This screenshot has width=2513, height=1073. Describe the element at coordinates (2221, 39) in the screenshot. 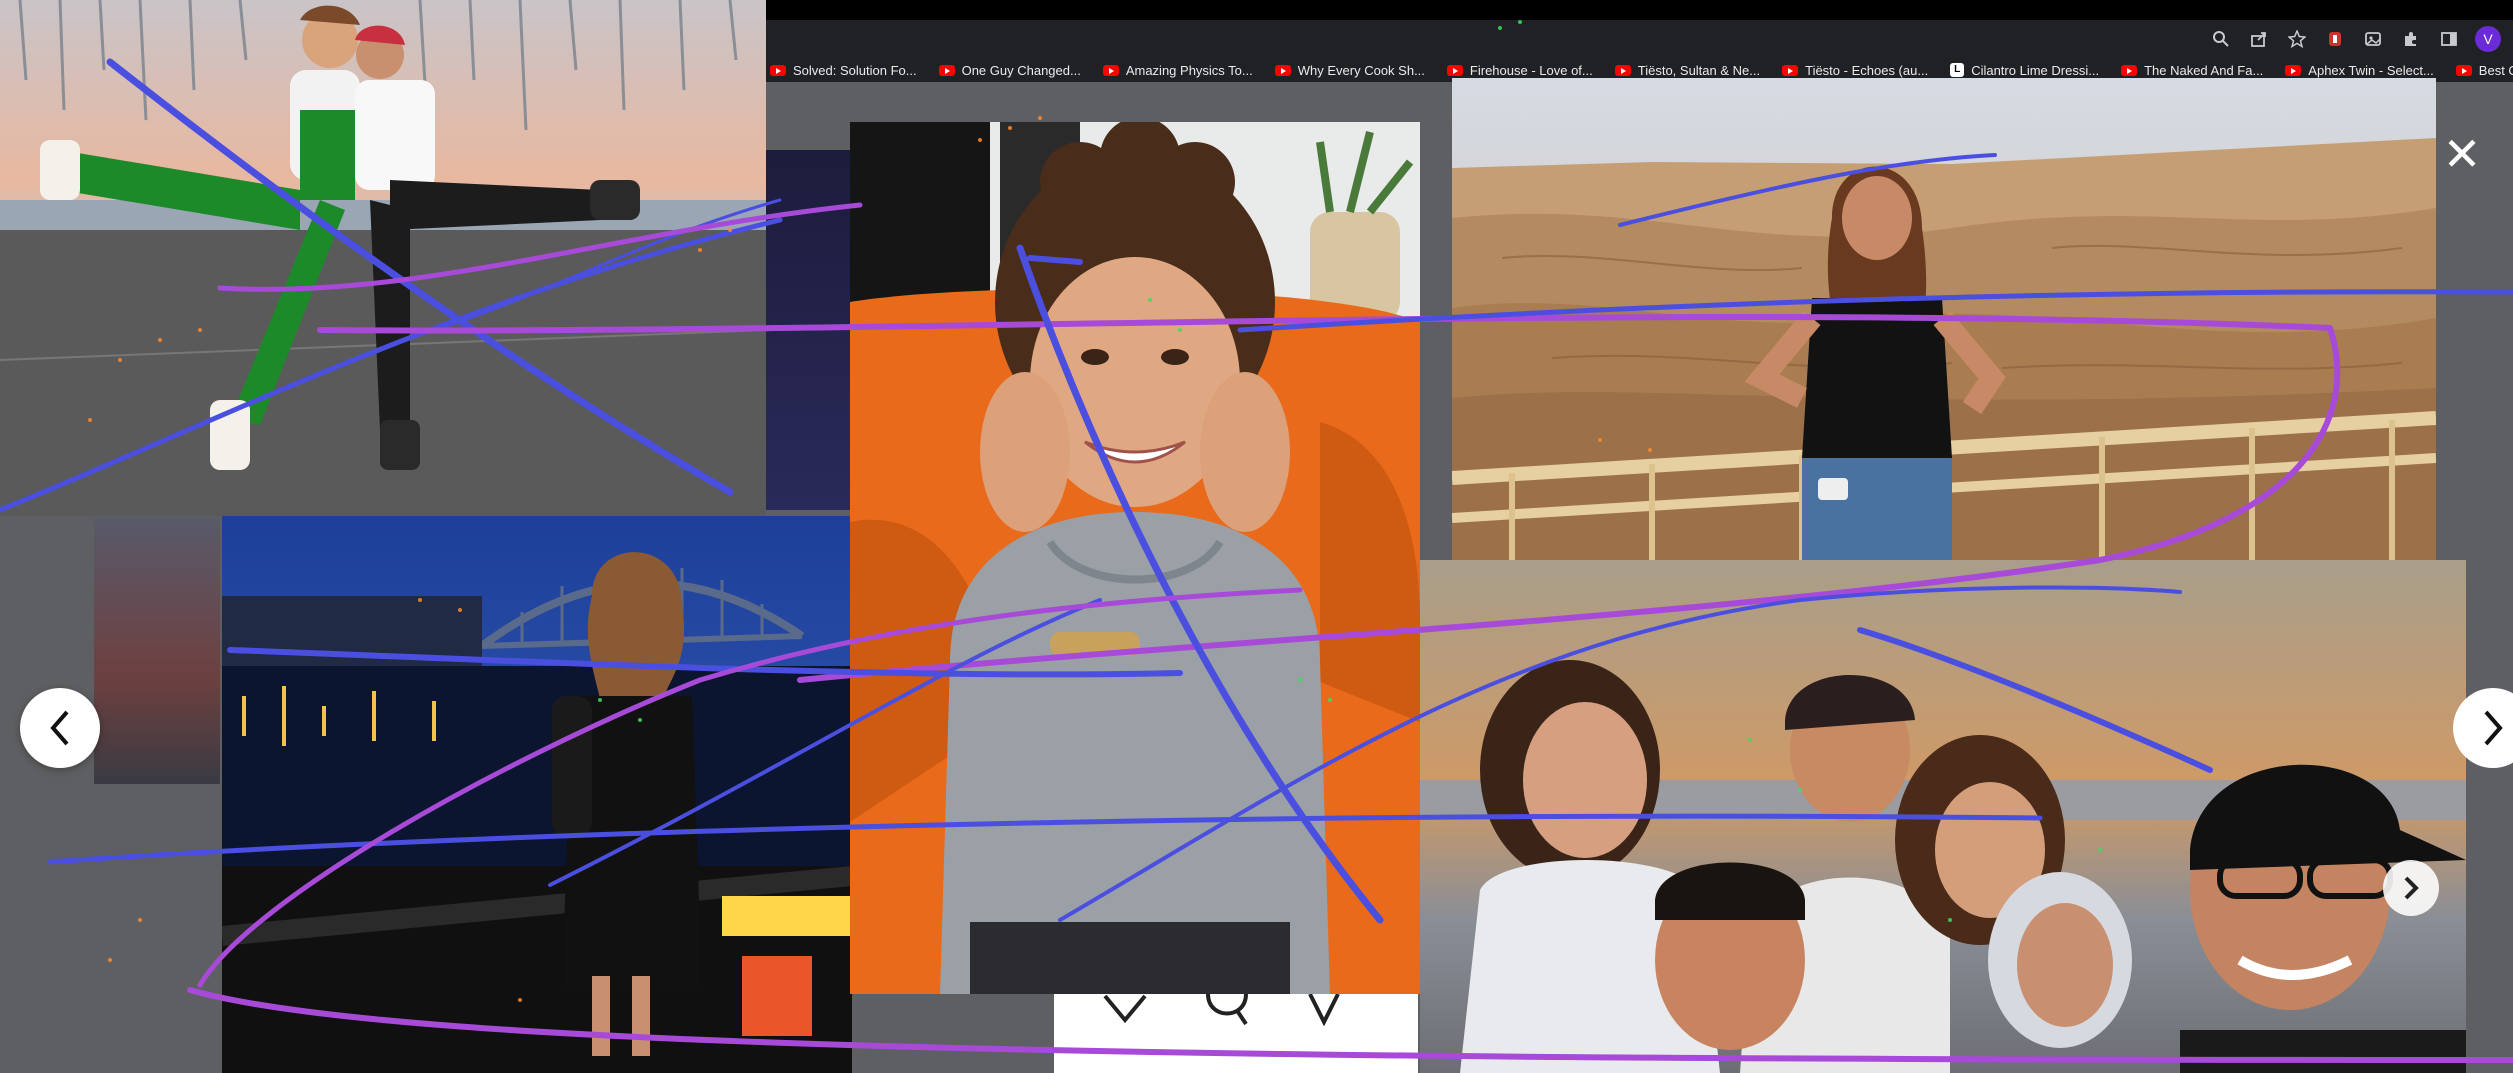

I see `zoom-icon` at that location.